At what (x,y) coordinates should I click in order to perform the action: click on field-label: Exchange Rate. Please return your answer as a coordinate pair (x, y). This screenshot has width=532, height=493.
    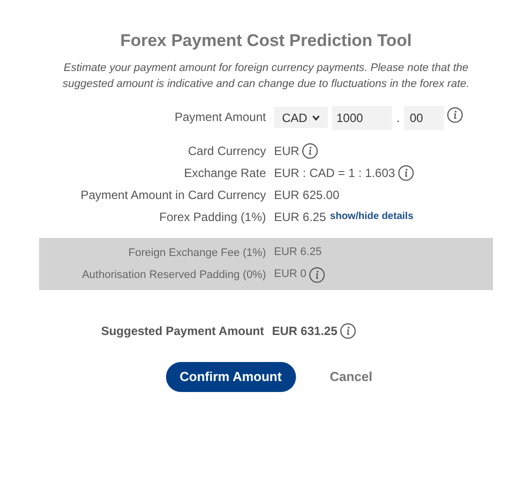
    Looking at the image, I should click on (224, 173).